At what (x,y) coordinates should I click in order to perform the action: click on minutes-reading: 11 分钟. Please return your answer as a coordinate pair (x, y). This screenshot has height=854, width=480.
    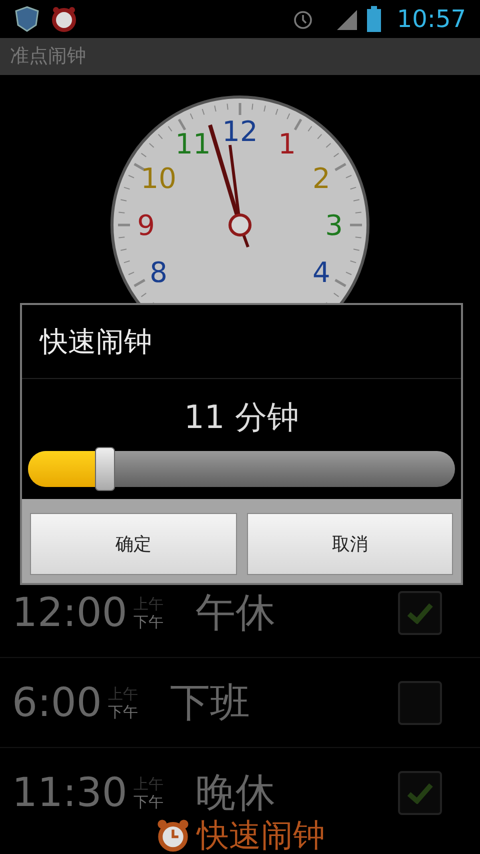
    Looking at the image, I should click on (241, 417).